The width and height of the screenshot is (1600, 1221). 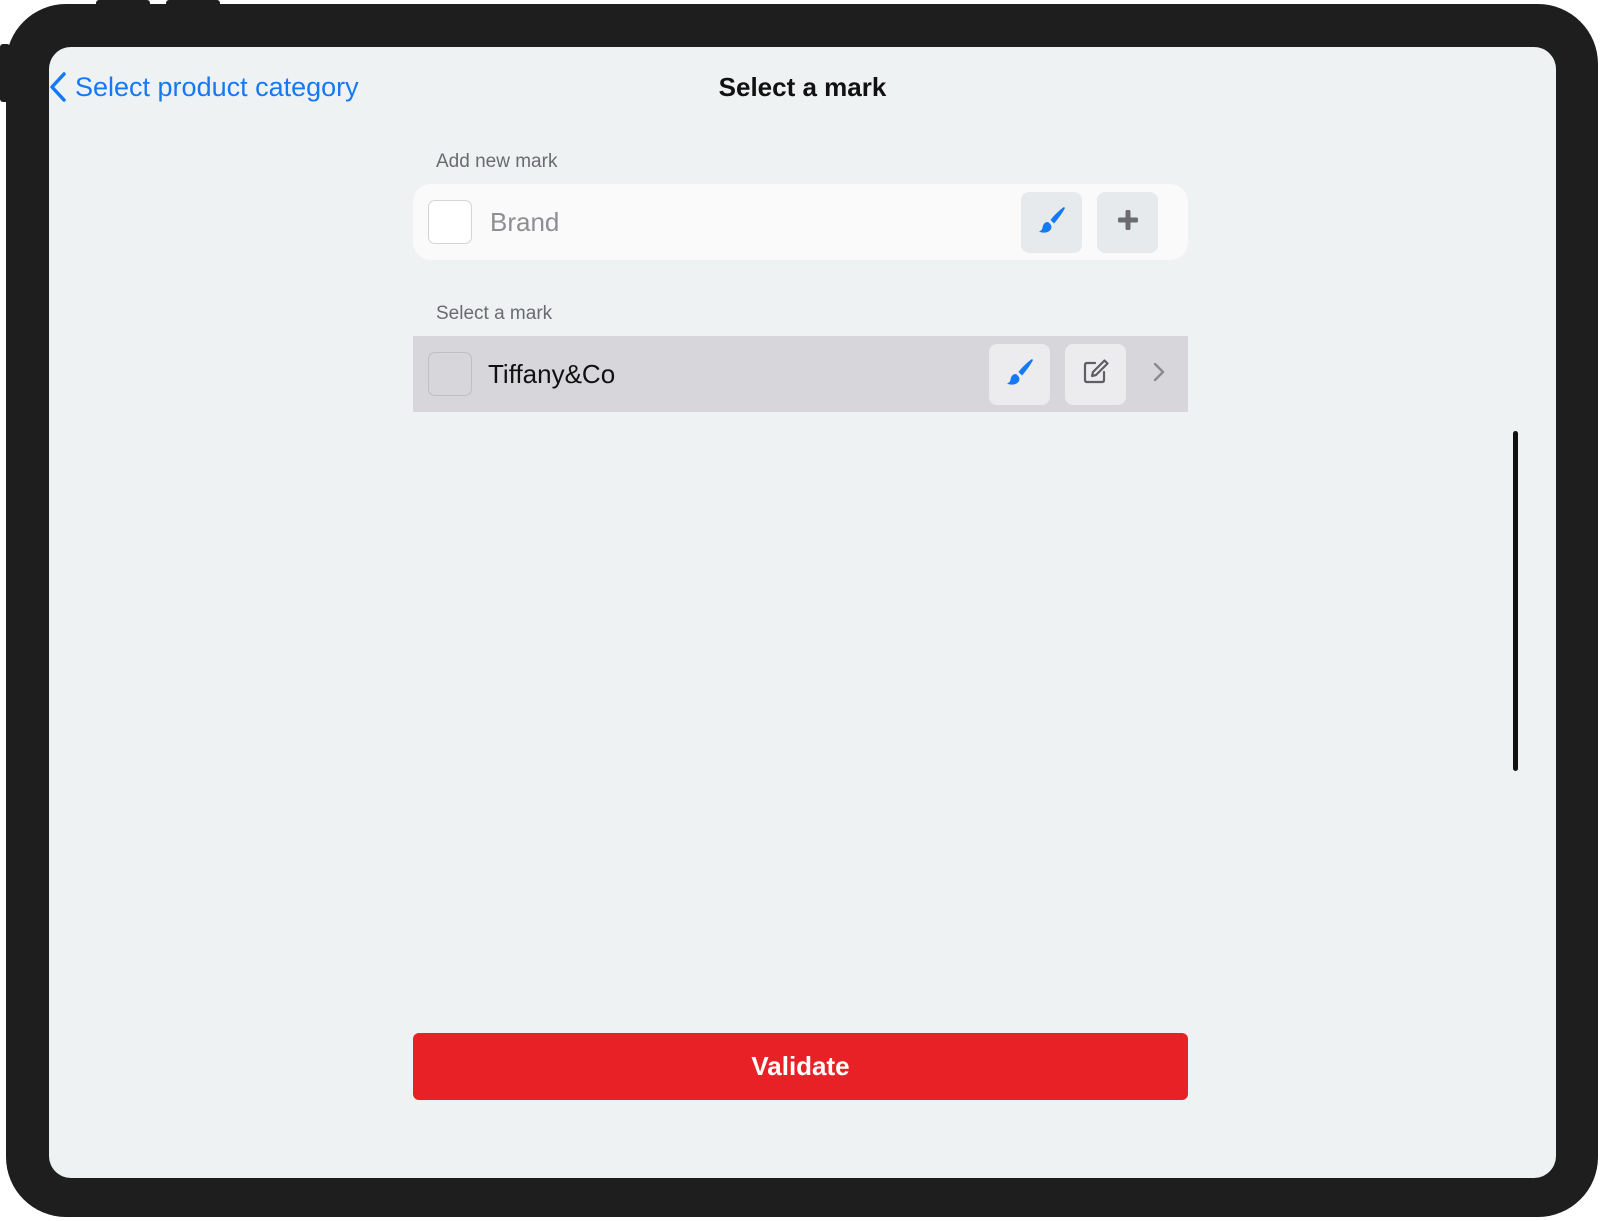 I want to click on volume-down-button, so click(x=193, y=4).